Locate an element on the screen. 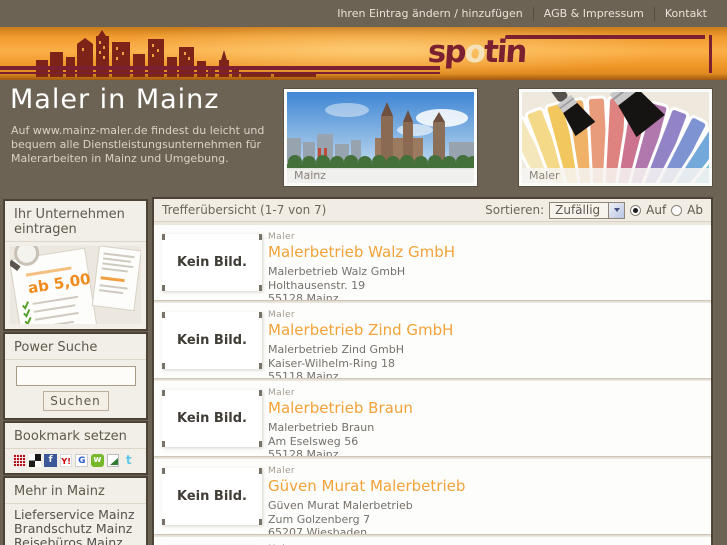 This screenshot has height=545, width=727. sort-asc-label: Auf is located at coordinates (656, 210).